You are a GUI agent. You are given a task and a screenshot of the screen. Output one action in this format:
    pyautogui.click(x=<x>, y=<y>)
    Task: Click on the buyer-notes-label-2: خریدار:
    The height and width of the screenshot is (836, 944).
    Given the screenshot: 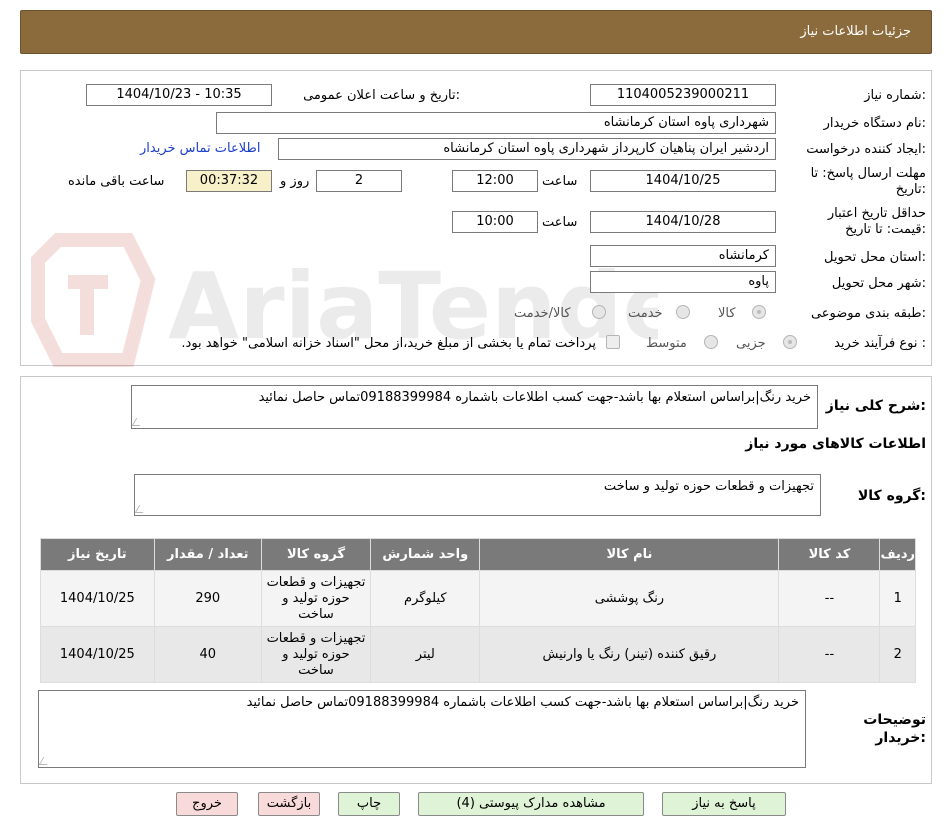 What is the action you would take?
    pyautogui.click(x=900, y=738)
    